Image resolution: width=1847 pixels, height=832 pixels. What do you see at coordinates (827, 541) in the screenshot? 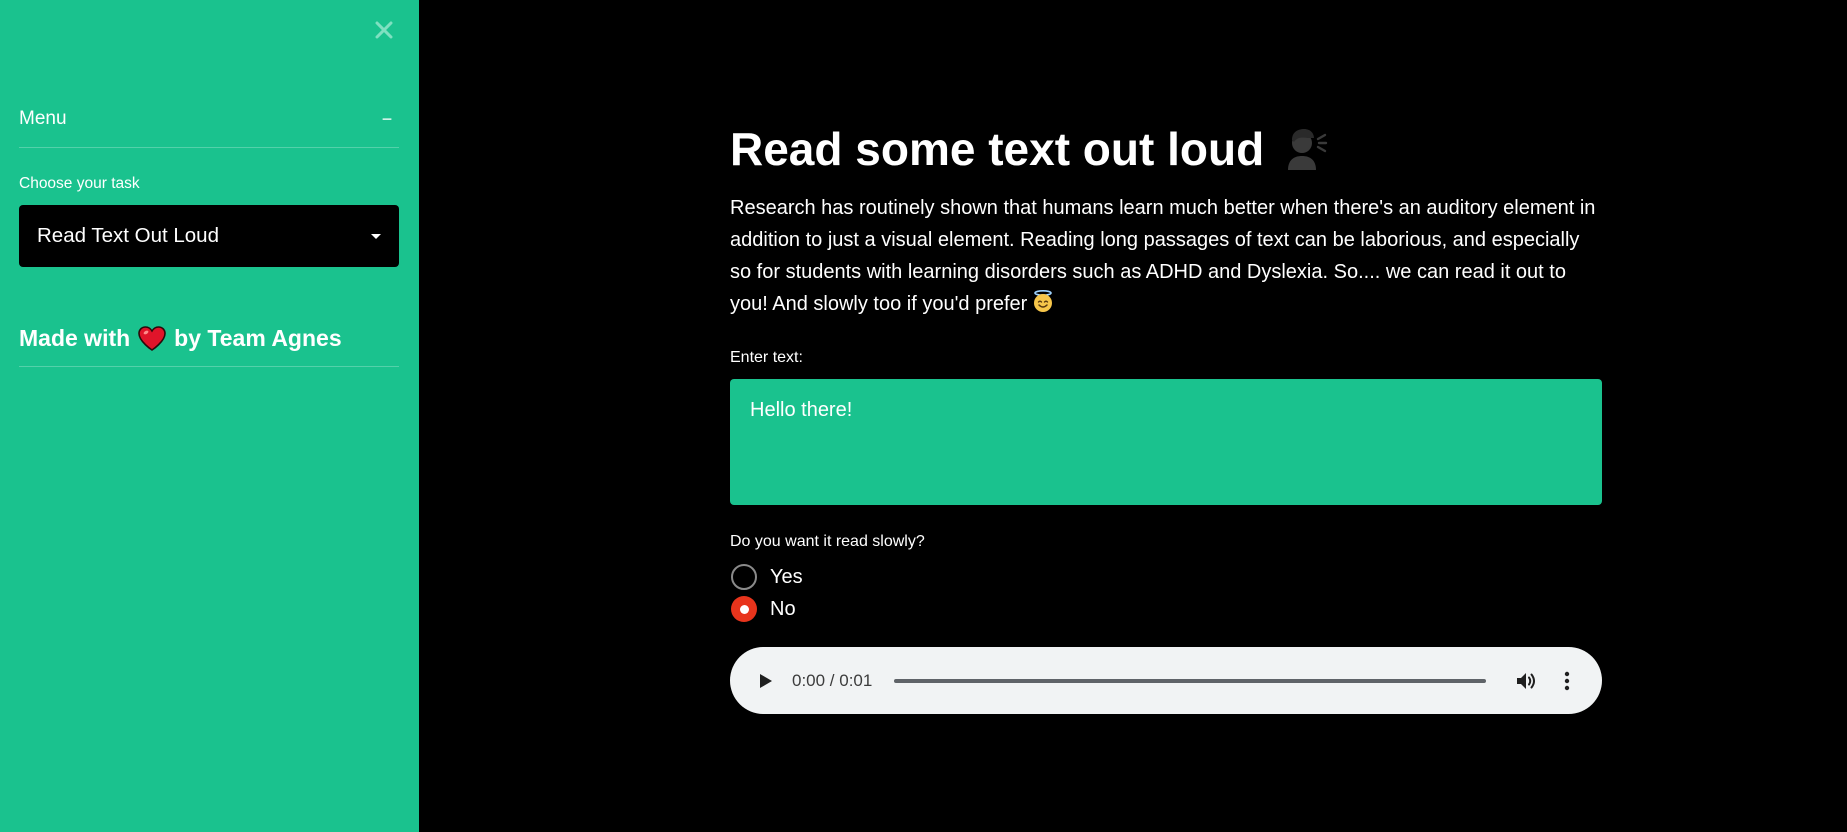
I see `read-slowly-label: Do you want it read slowly?` at bounding box center [827, 541].